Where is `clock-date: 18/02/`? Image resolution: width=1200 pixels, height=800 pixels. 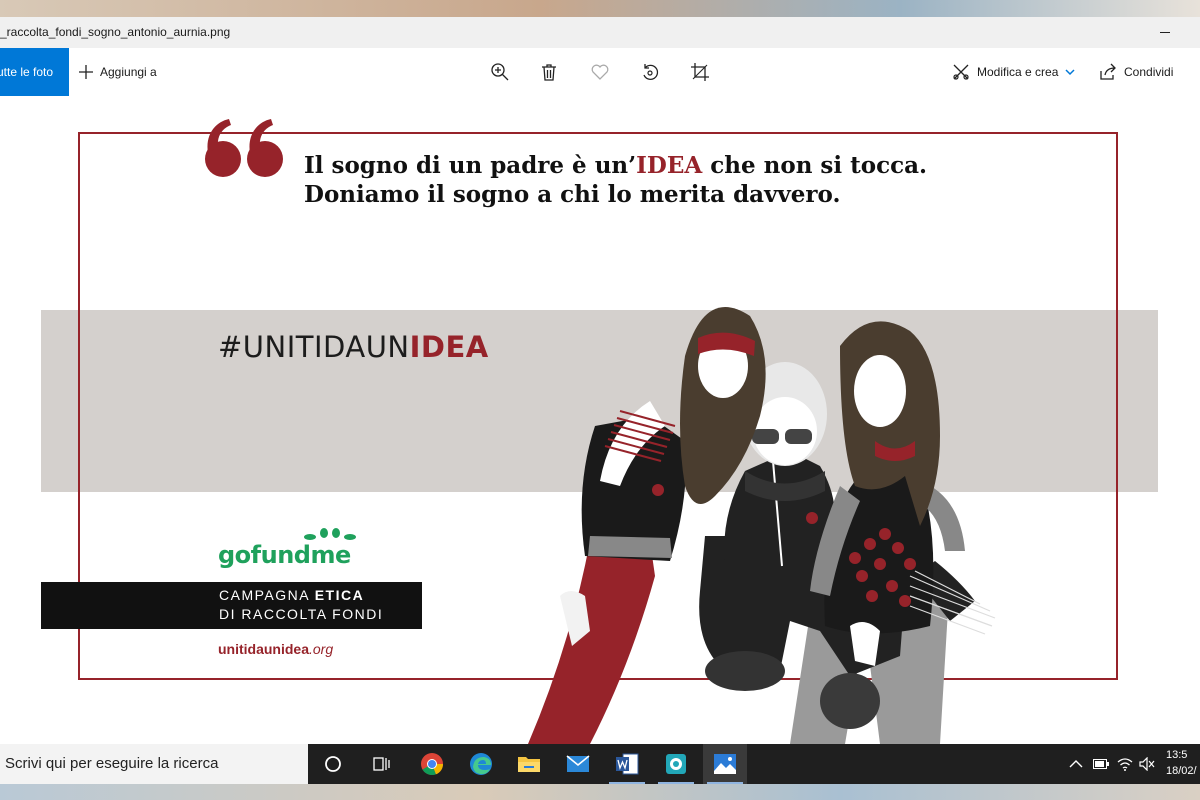 clock-date: 18/02/ is located at coordinates (1181, 771).